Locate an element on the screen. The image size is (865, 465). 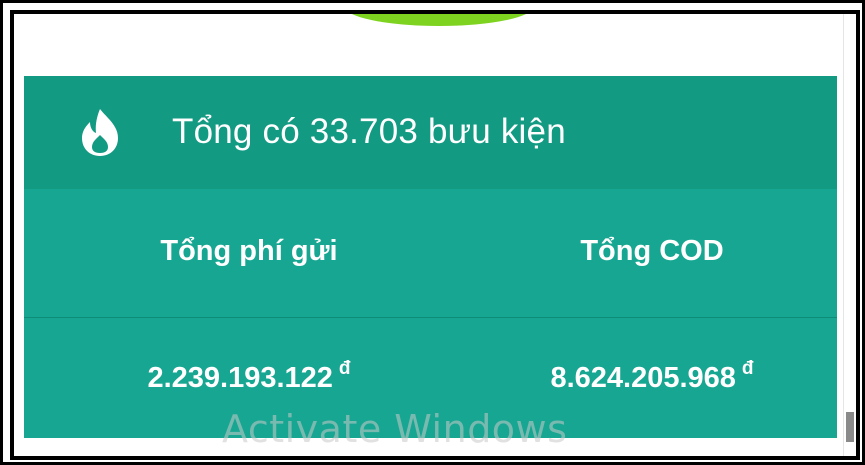
total-fee-amount: 2.239.193.122 is located at coordinates (240, 378).